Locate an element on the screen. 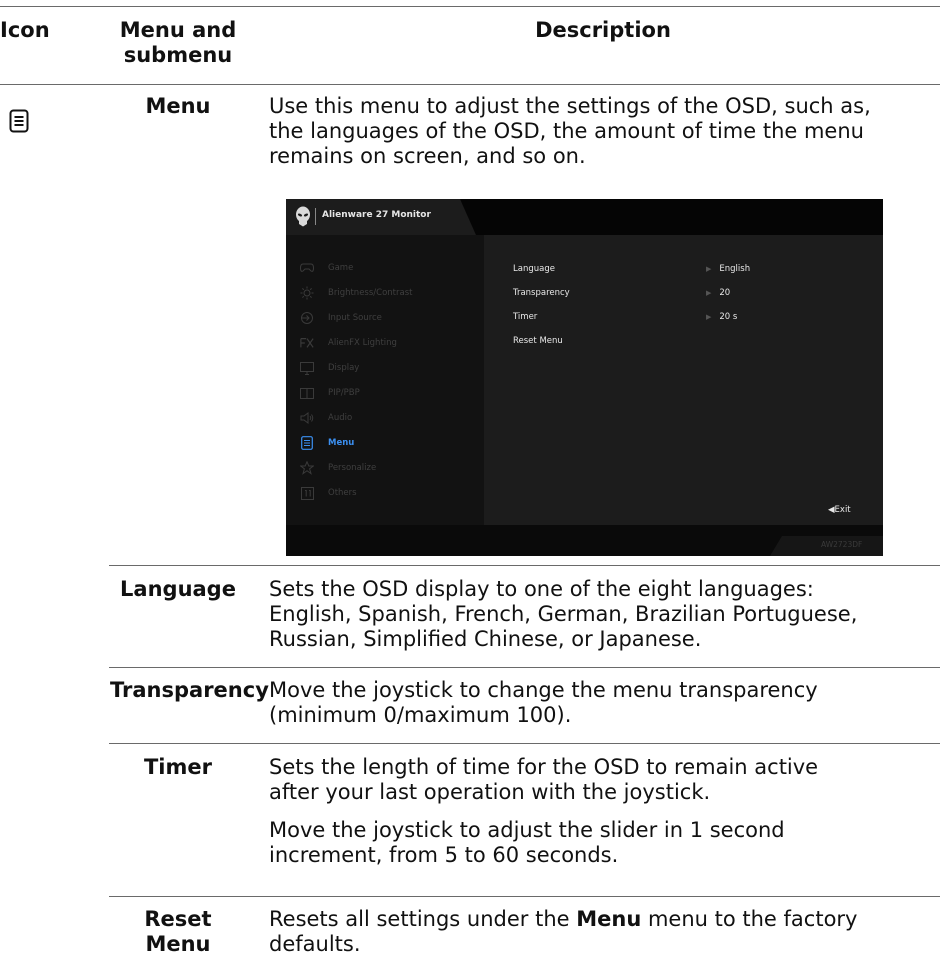  osd-nav-label: AlienFX Lighting is located at coordinates (362, 343).